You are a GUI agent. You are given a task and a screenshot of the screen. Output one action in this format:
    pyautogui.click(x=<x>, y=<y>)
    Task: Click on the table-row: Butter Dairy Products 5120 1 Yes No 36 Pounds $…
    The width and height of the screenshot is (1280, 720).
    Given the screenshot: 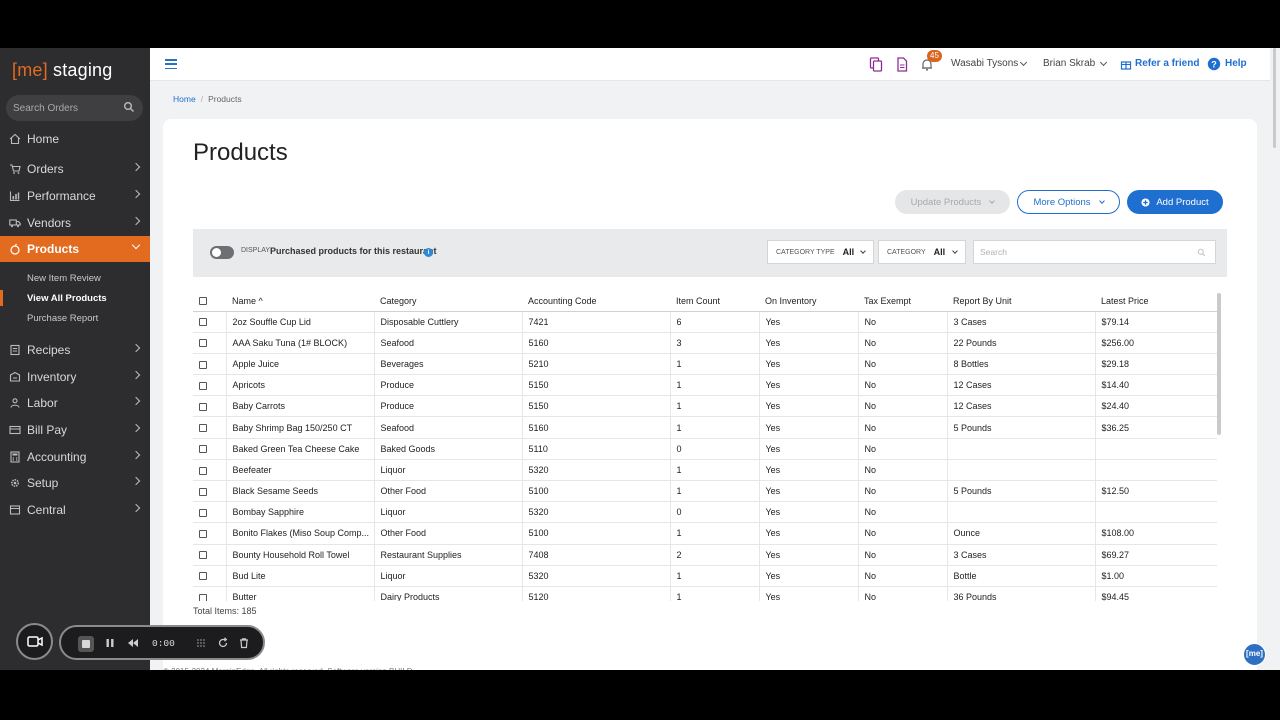 What is the action you would take?
    pyautogui.click(x=705, y=593)
    